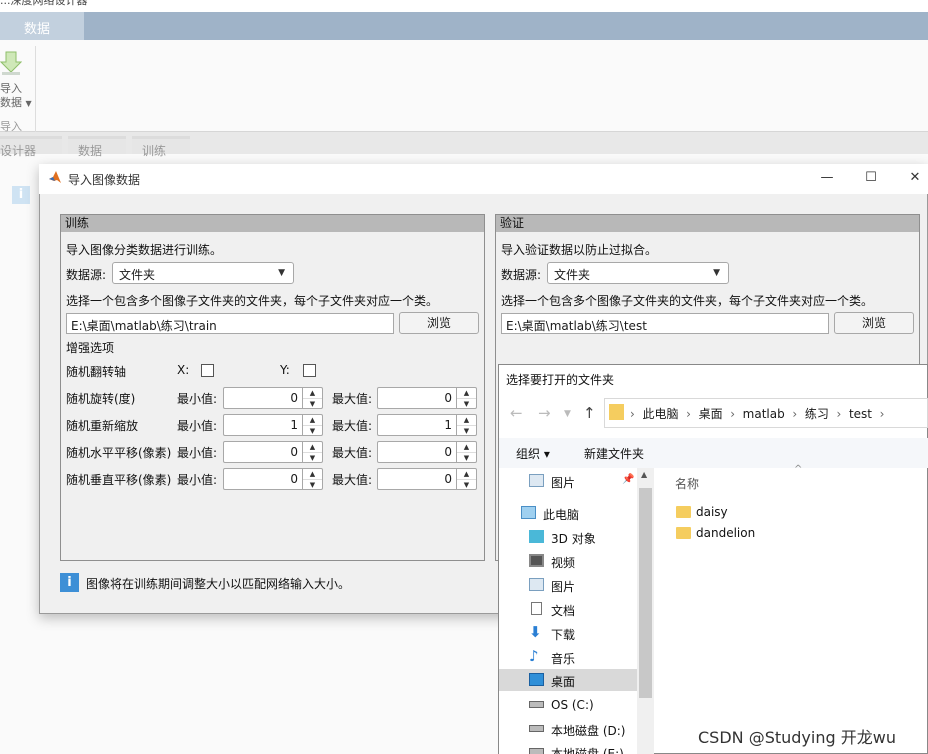 The width and height of the screenshot is (928, 754). I want to click on breadcrumb-item: 桌面, so click(711, 414).